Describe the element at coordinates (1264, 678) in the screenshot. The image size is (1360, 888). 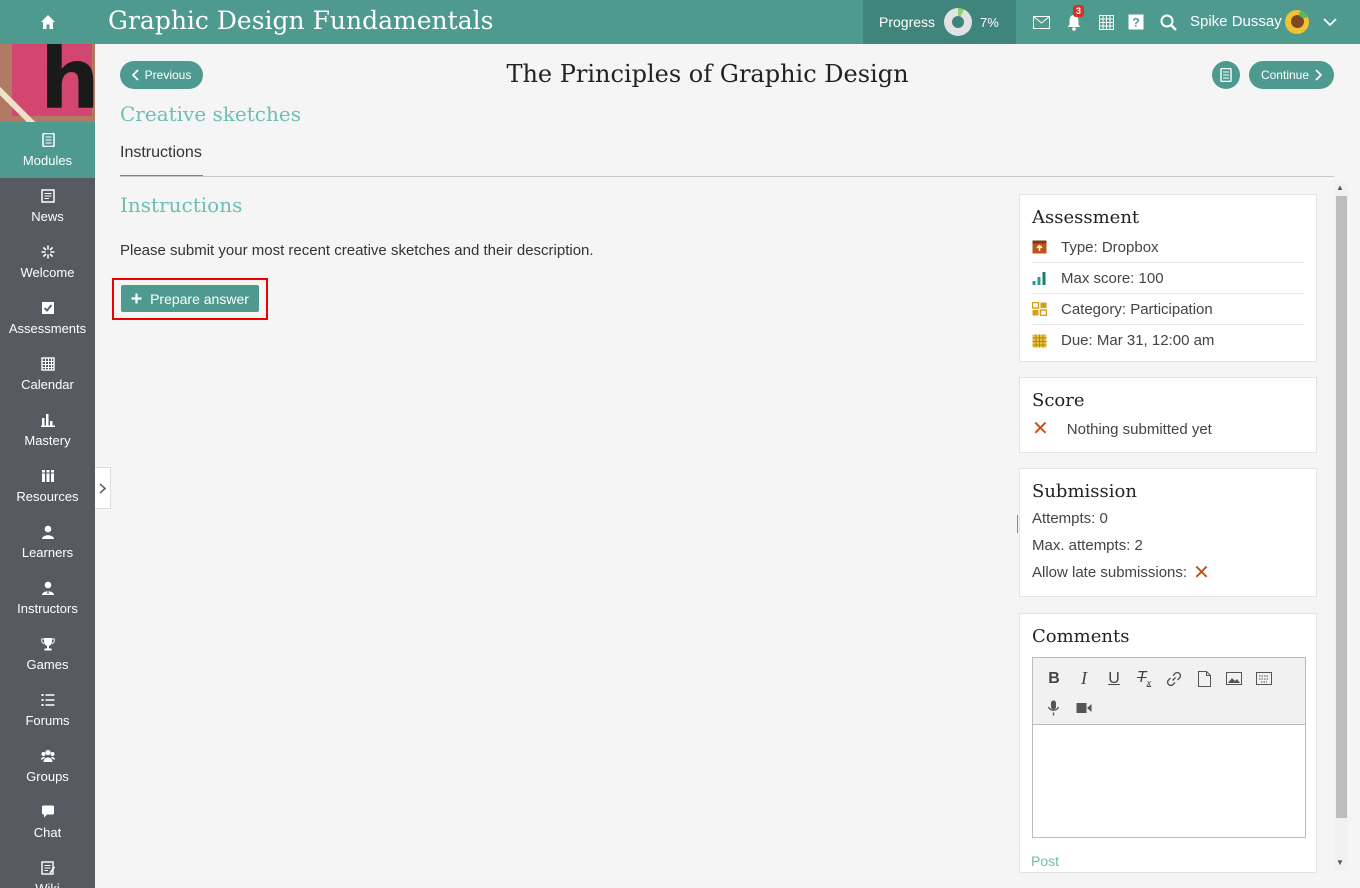
I see `keyboard-icon` at that location.